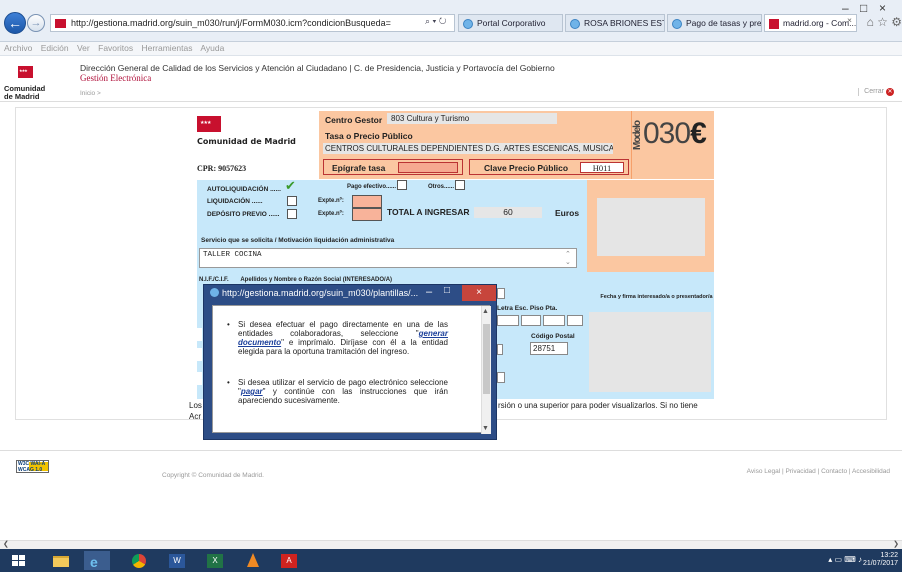  I want to click on scroll-up-icon: ▲, so click(485, 311).